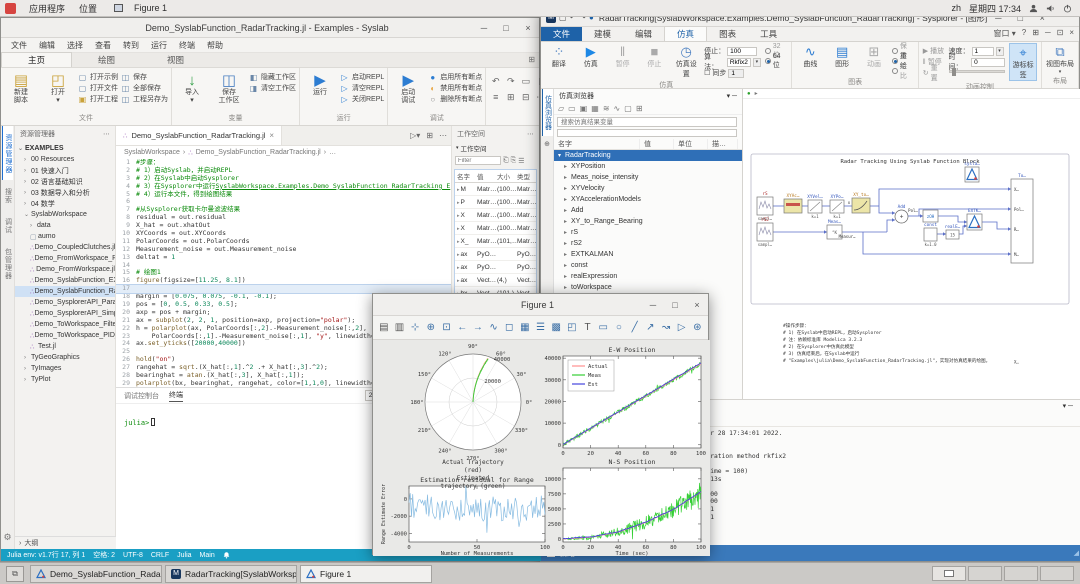  I want to click on sim-tree-item: ▸ Add, so click(648, 210).